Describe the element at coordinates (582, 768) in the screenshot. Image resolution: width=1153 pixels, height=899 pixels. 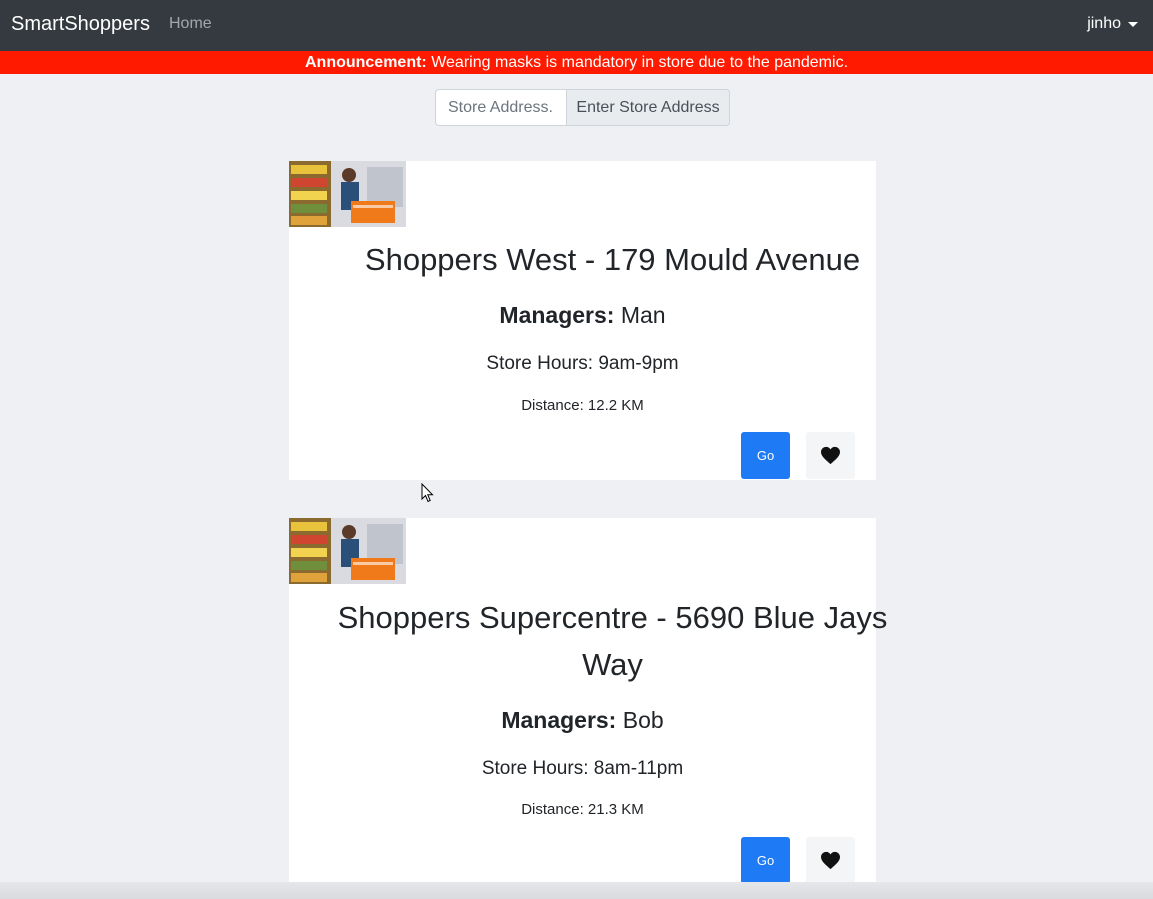
I see `store-hours: Store Hours: 8am-11pm` at that location.